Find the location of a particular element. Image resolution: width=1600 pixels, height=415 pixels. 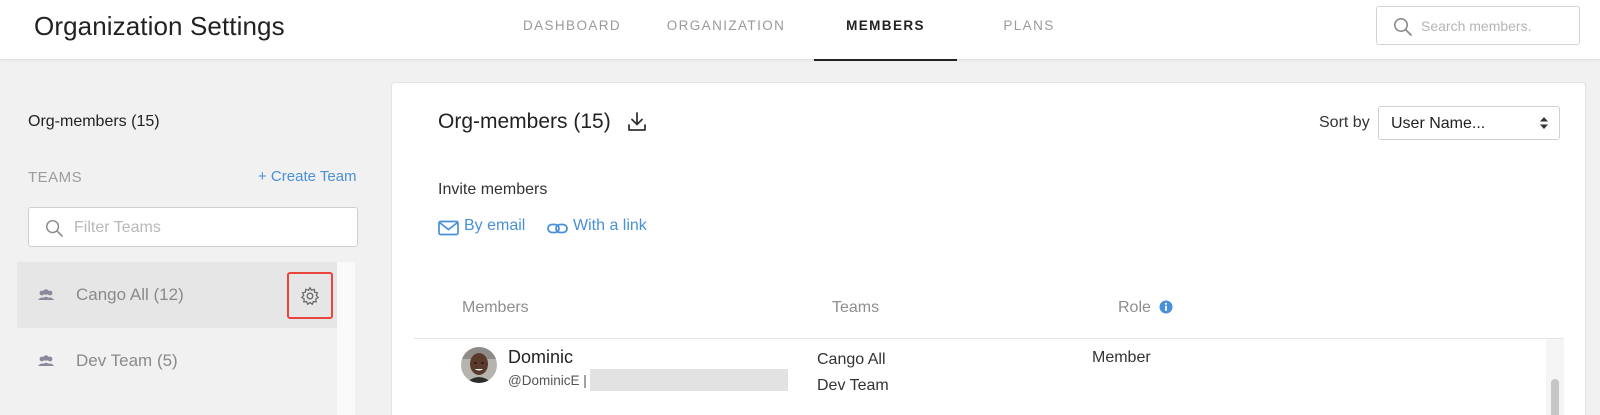

team-item-cango-all: Cango All (12) is located at coordinates (177, 295).